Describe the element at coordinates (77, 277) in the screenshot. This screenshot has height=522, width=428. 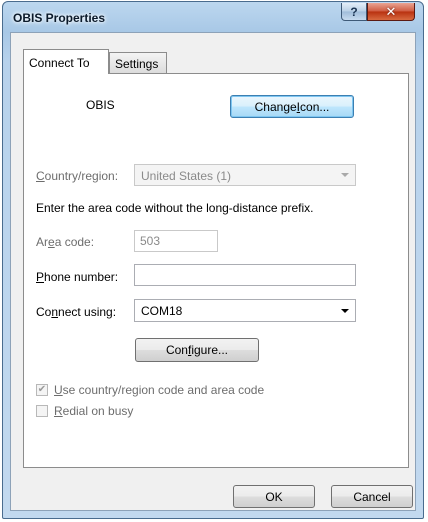
I see `phone-number-label: Phone number:` at that location.